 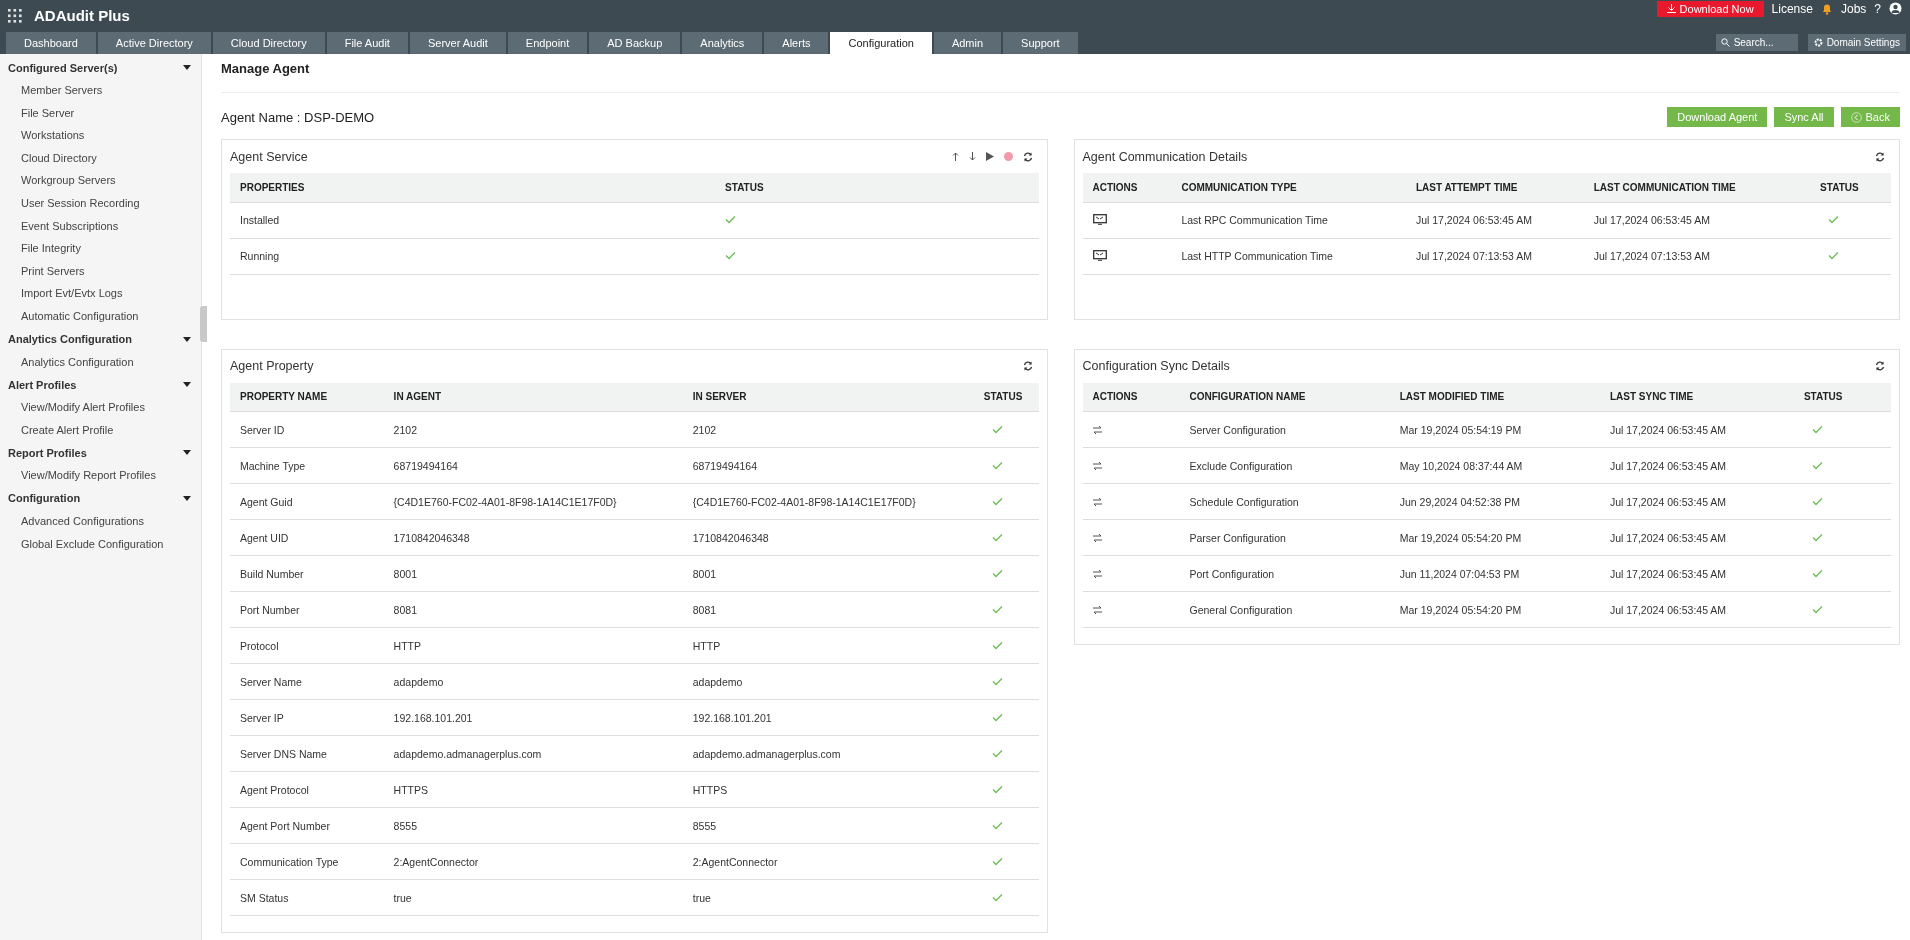 I want to click on sidebar-item: Workgroup Servers, so click(x=100, y=180).